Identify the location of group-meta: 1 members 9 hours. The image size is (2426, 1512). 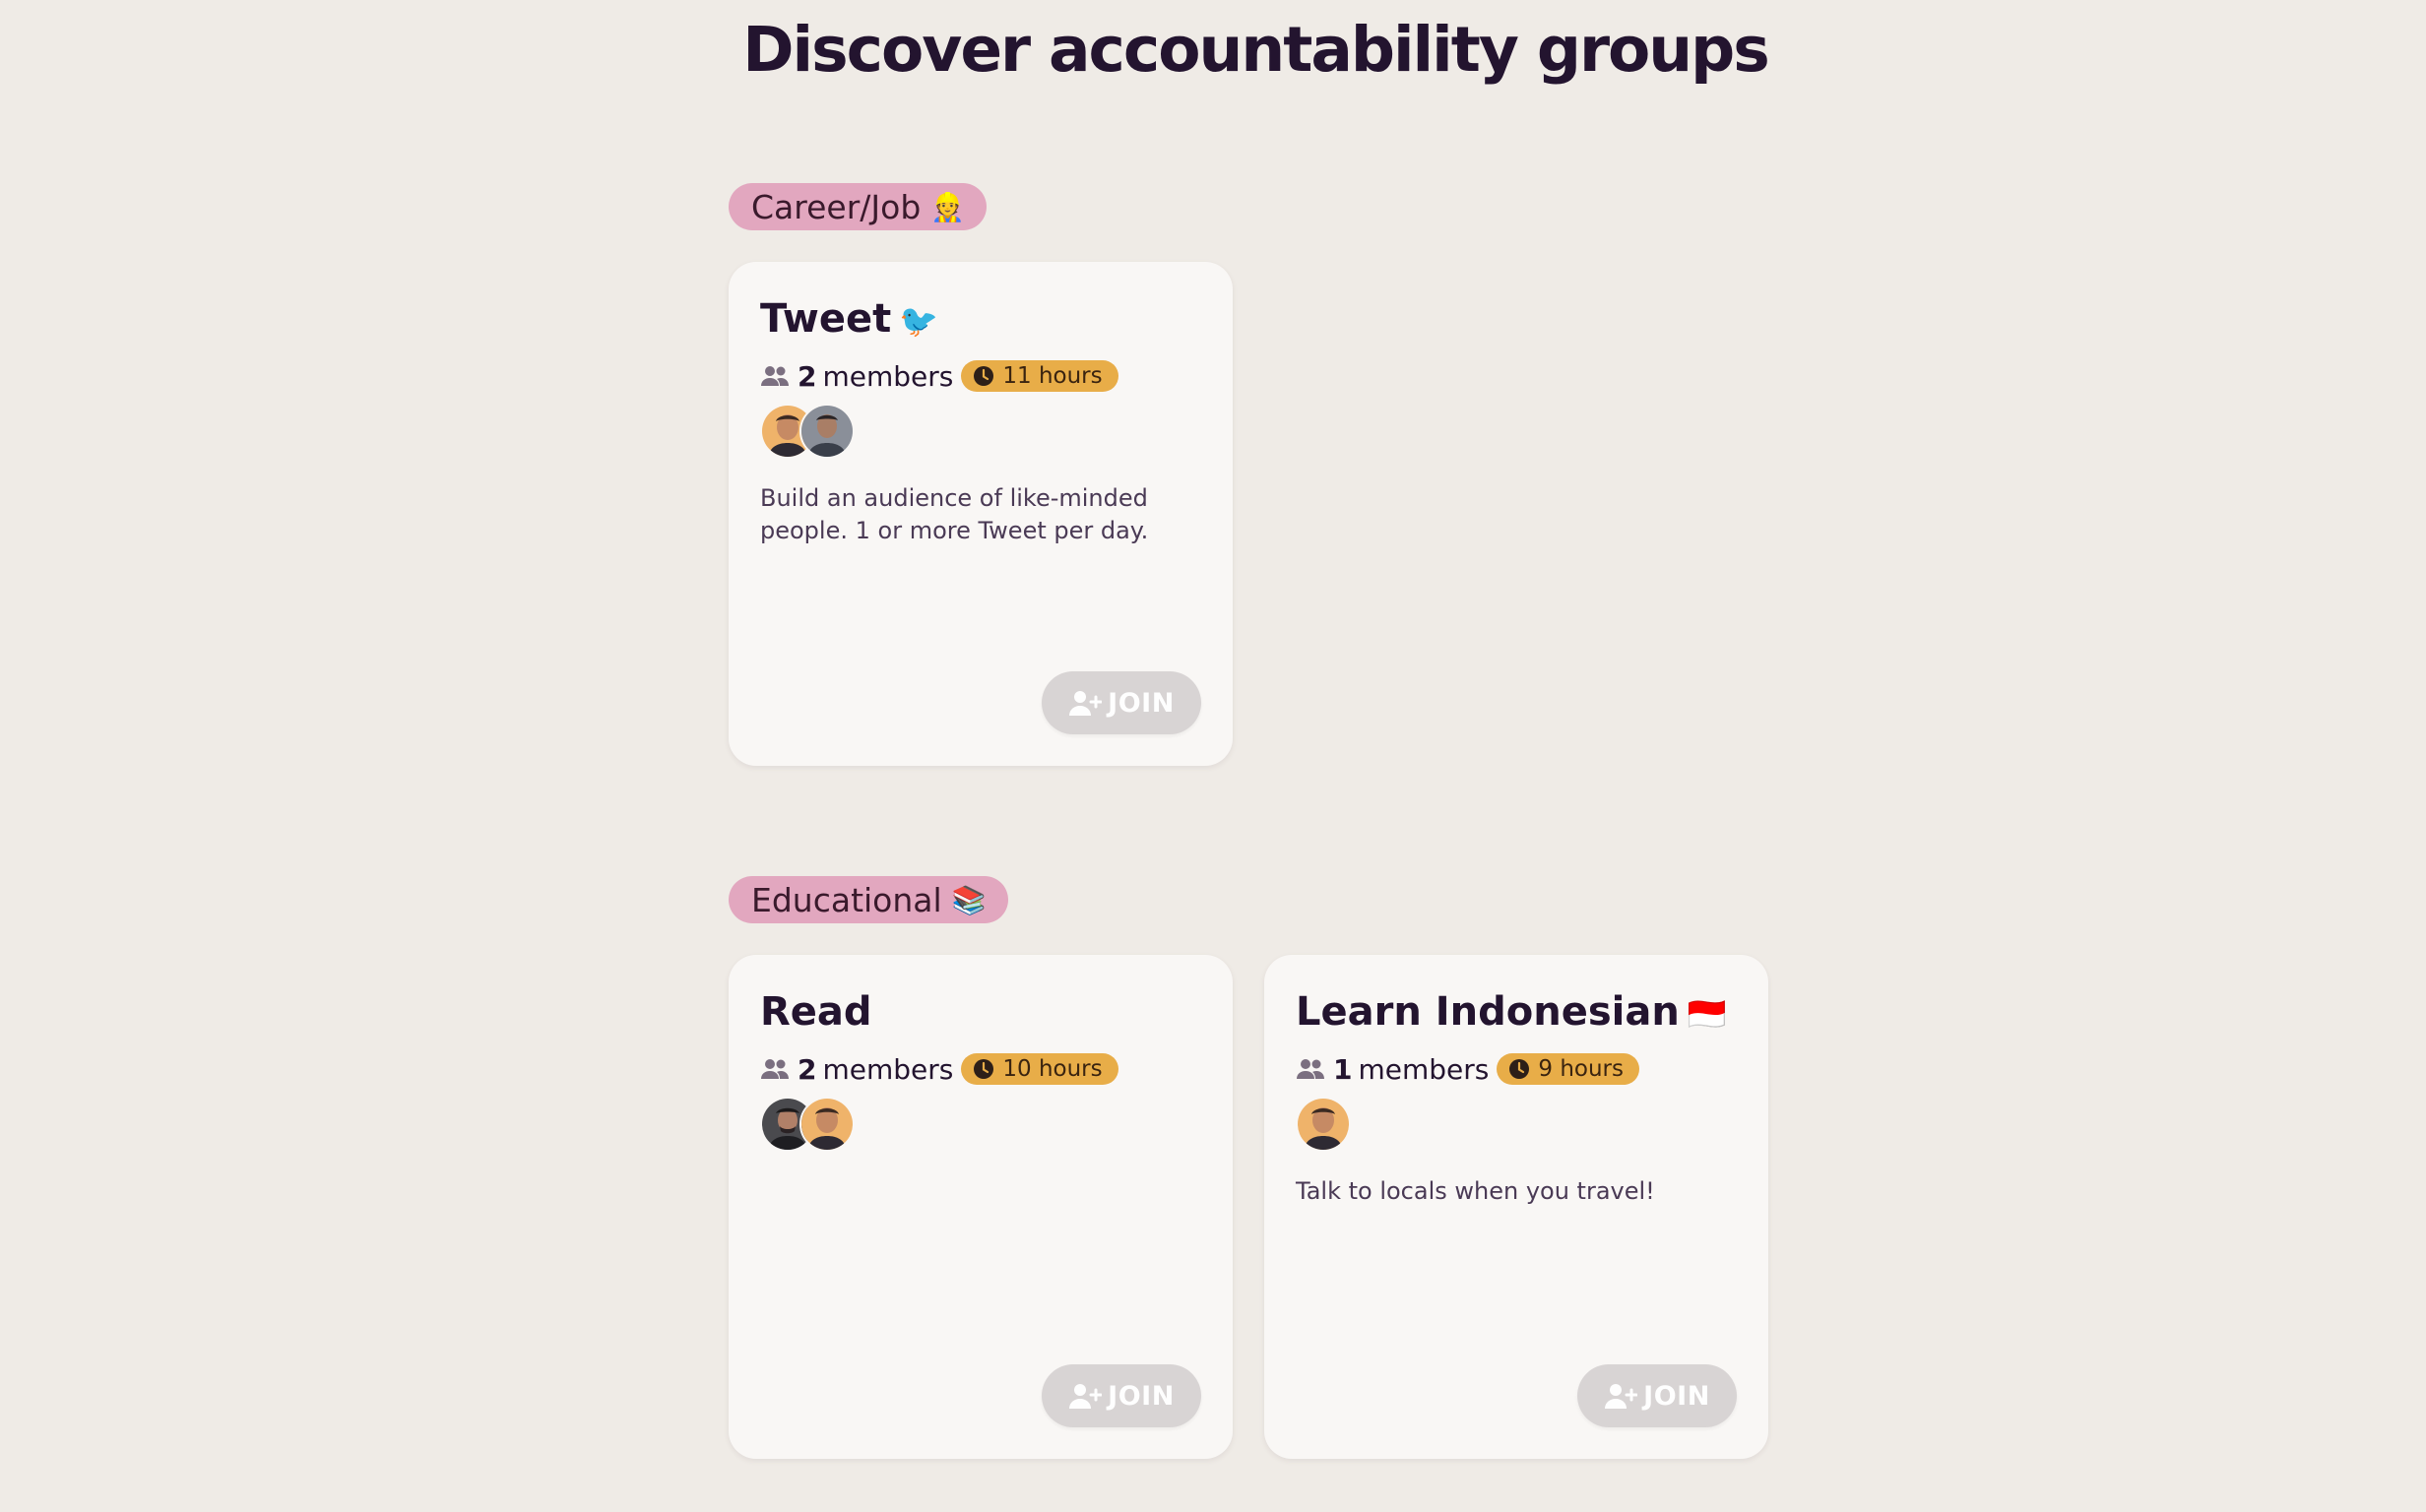
(1516, 1069).